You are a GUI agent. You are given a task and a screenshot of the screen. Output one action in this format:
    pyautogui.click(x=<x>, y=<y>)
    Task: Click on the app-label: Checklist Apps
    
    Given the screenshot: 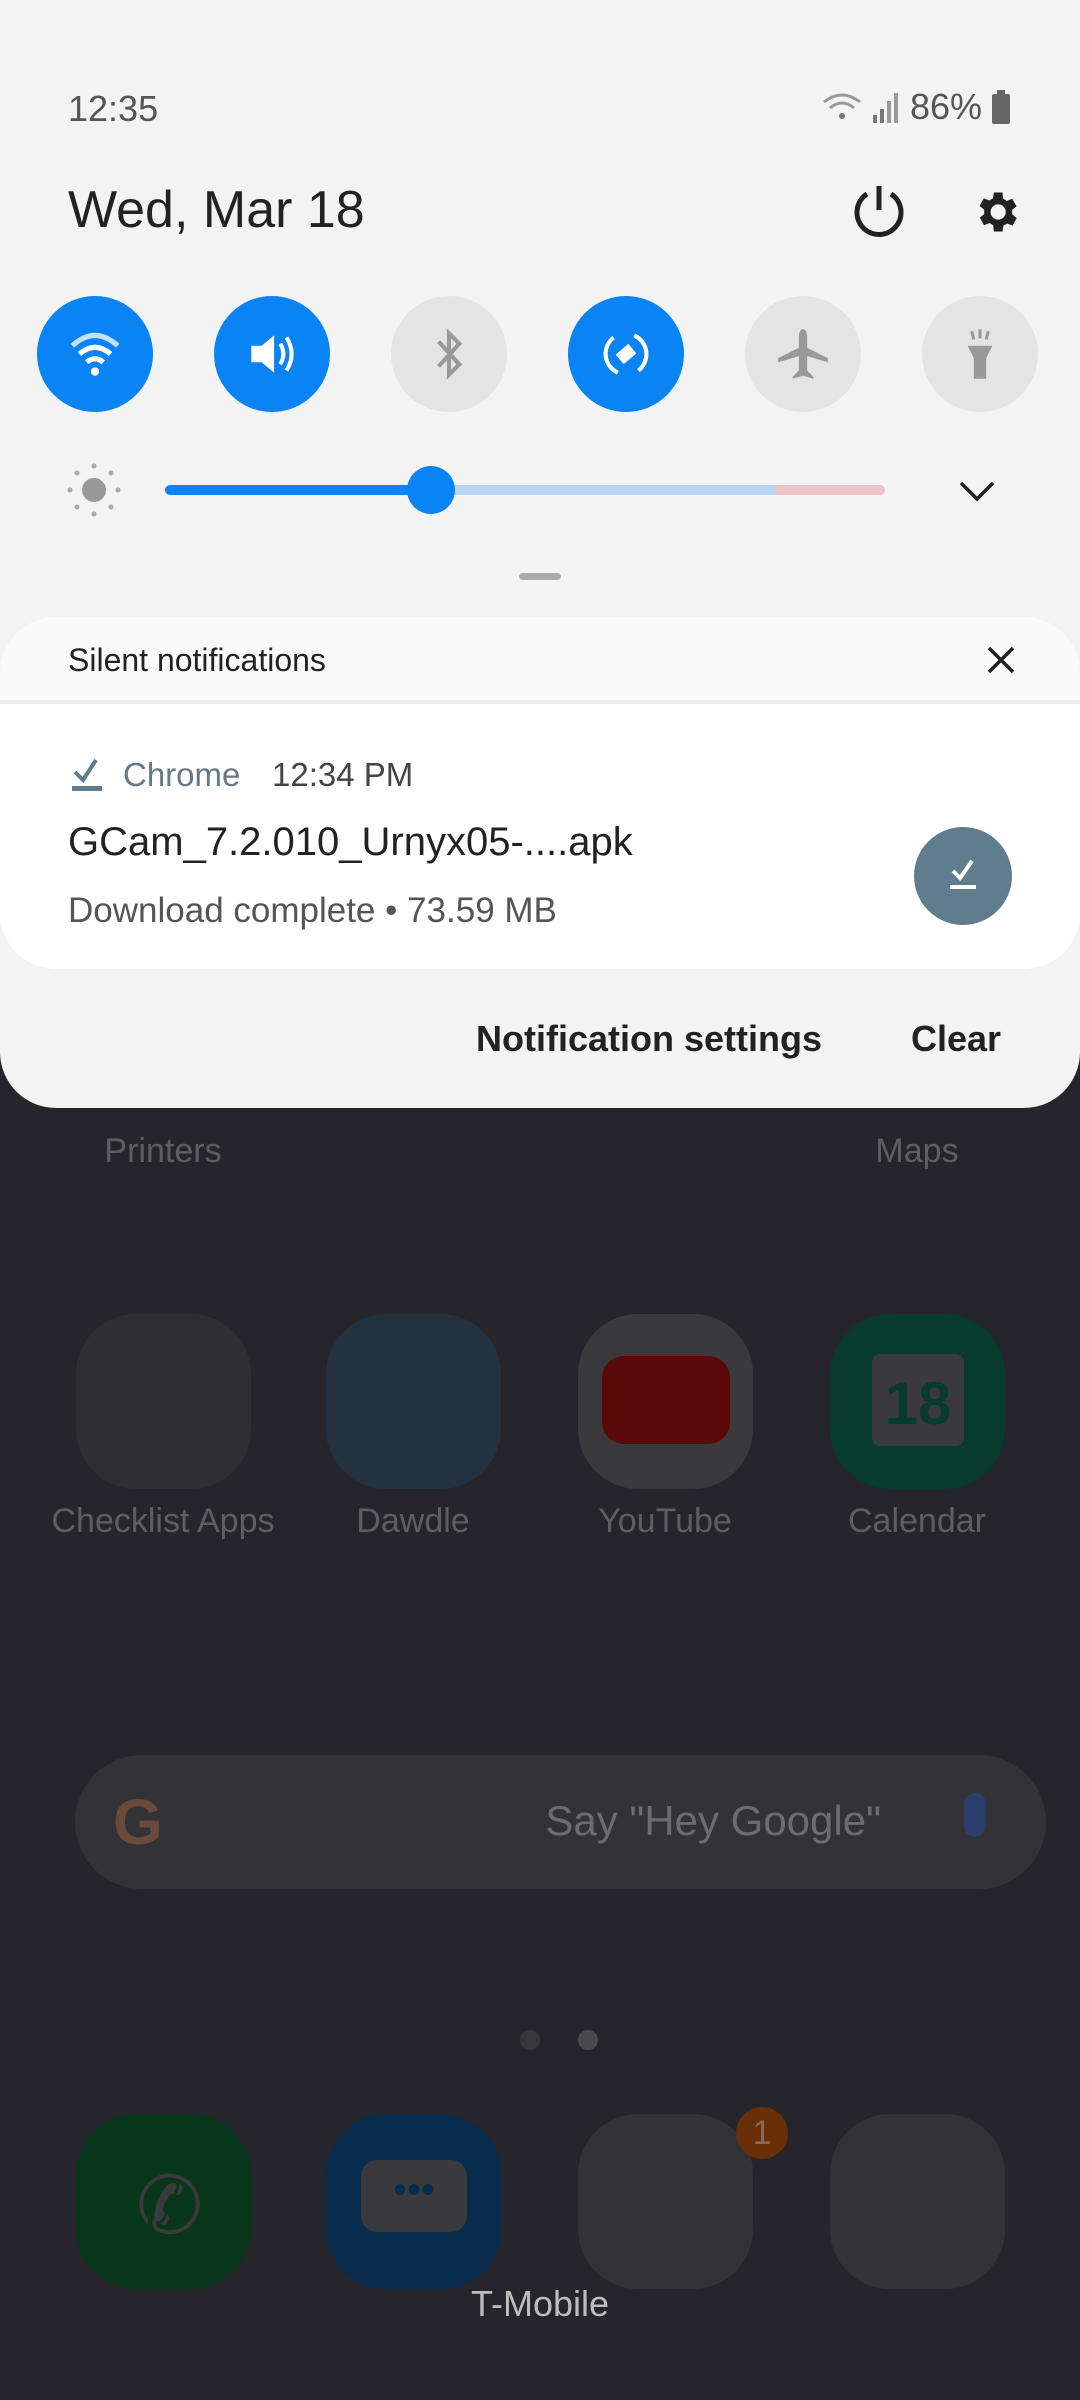 What is the action you would take?
    pyautogui.click(x=163, y=1521)
    